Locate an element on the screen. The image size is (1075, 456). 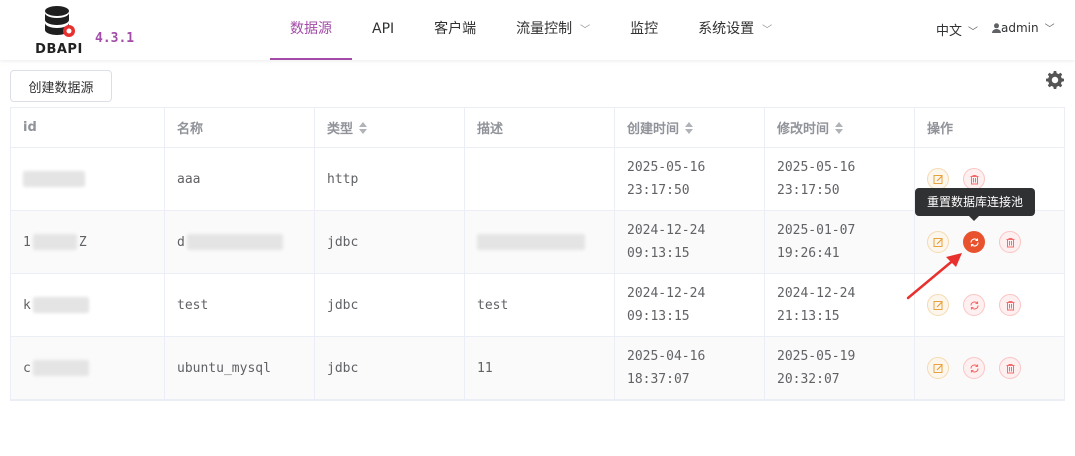
dbapi-logo: DBAPI is located at coordinates (59, 30).